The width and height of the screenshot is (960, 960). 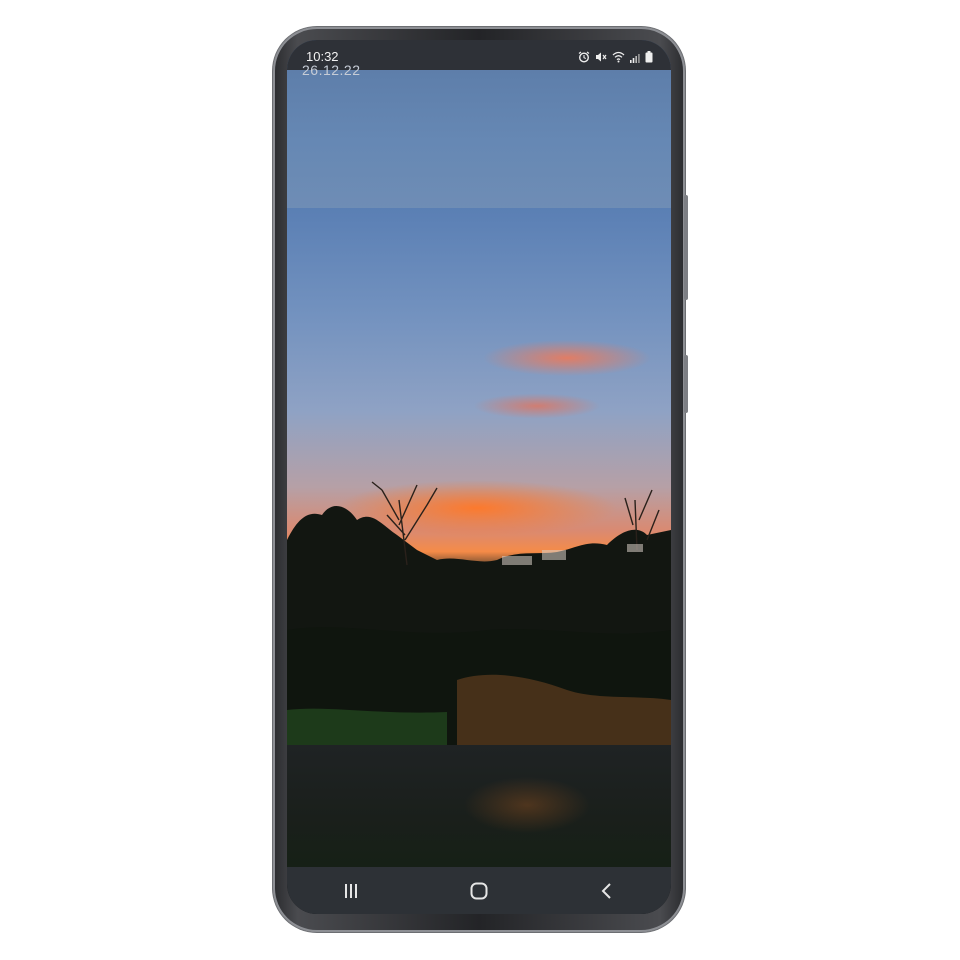 I want to click on navigation-bar, so click(x=479, y=890).